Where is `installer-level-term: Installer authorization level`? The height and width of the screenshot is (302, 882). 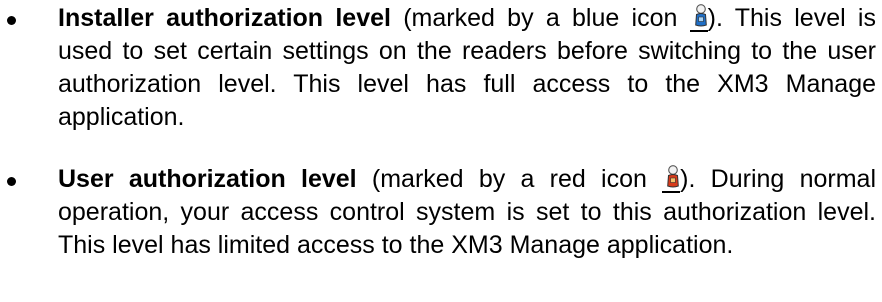 installer-level-term: Installer authorization level is located at coordinates (224, 18).